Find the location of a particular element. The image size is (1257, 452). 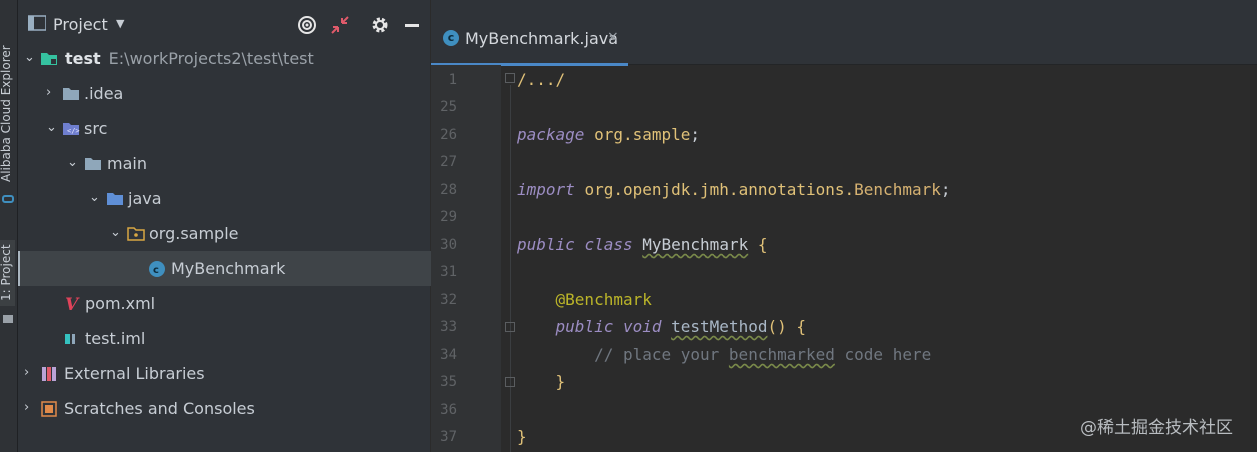

tree-item-label: Scratches and Consoles is located at coordinates (159, 408).